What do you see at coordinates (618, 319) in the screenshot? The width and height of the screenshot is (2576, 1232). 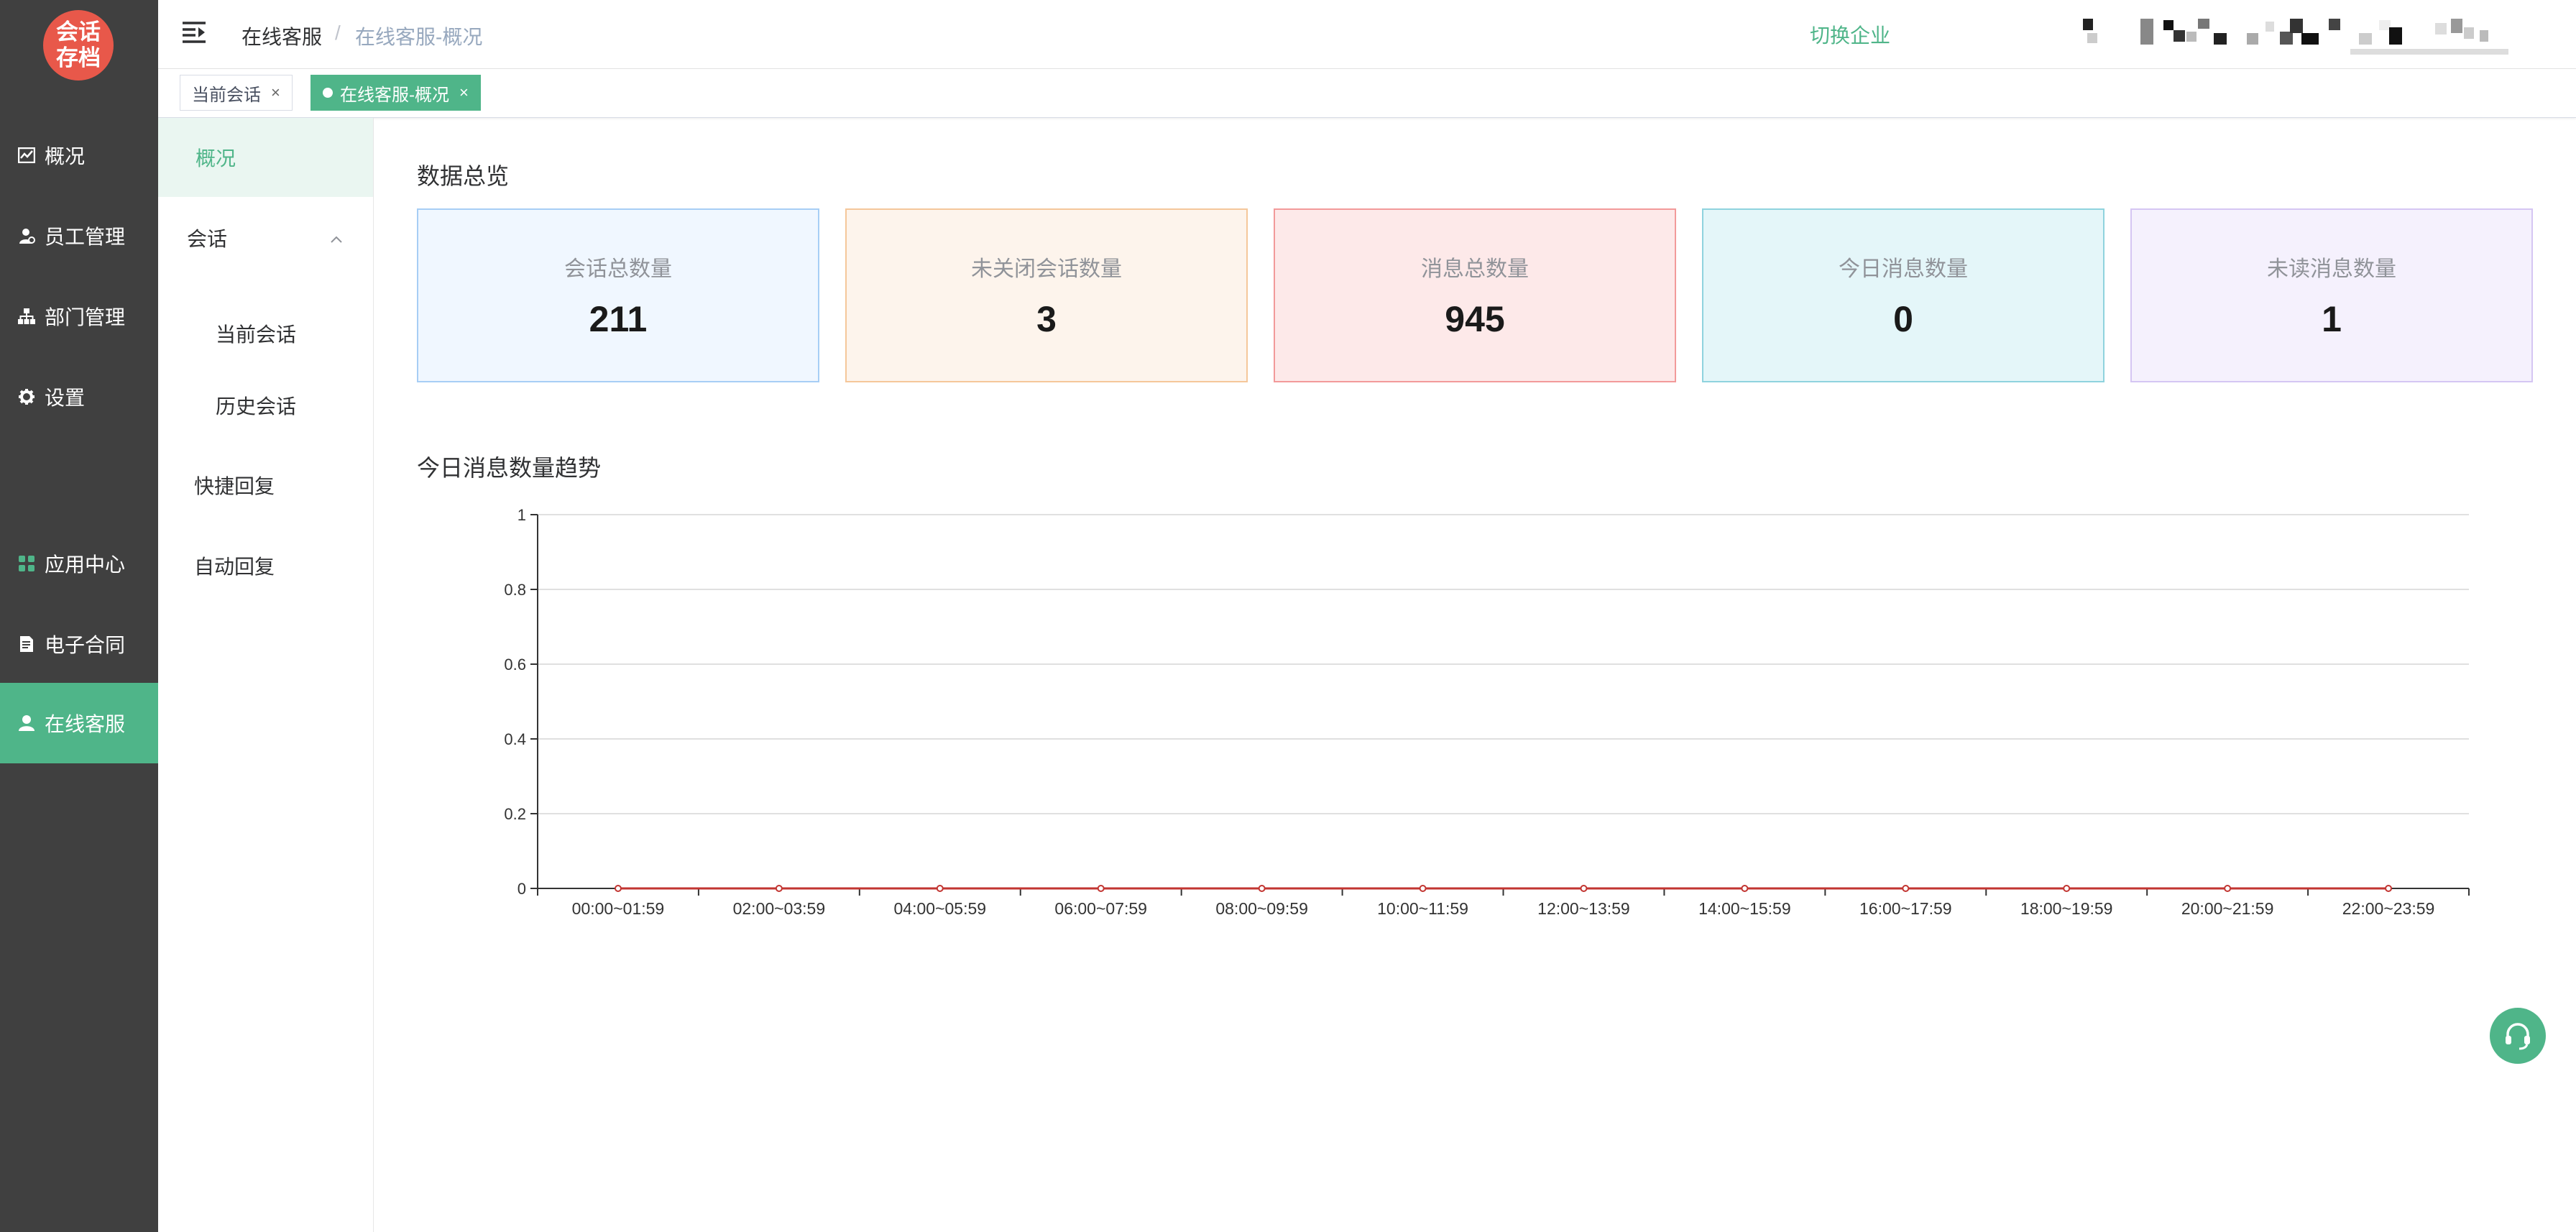 I see `stat-card-value: 211` at bounding box center [618, 319].